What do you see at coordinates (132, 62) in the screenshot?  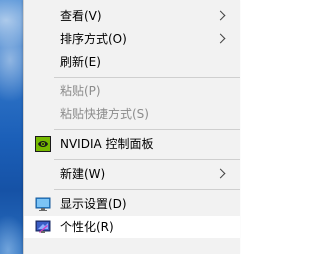 I see `menu-item-refresh: 刷新(E)` at bounding box center [132, 62].